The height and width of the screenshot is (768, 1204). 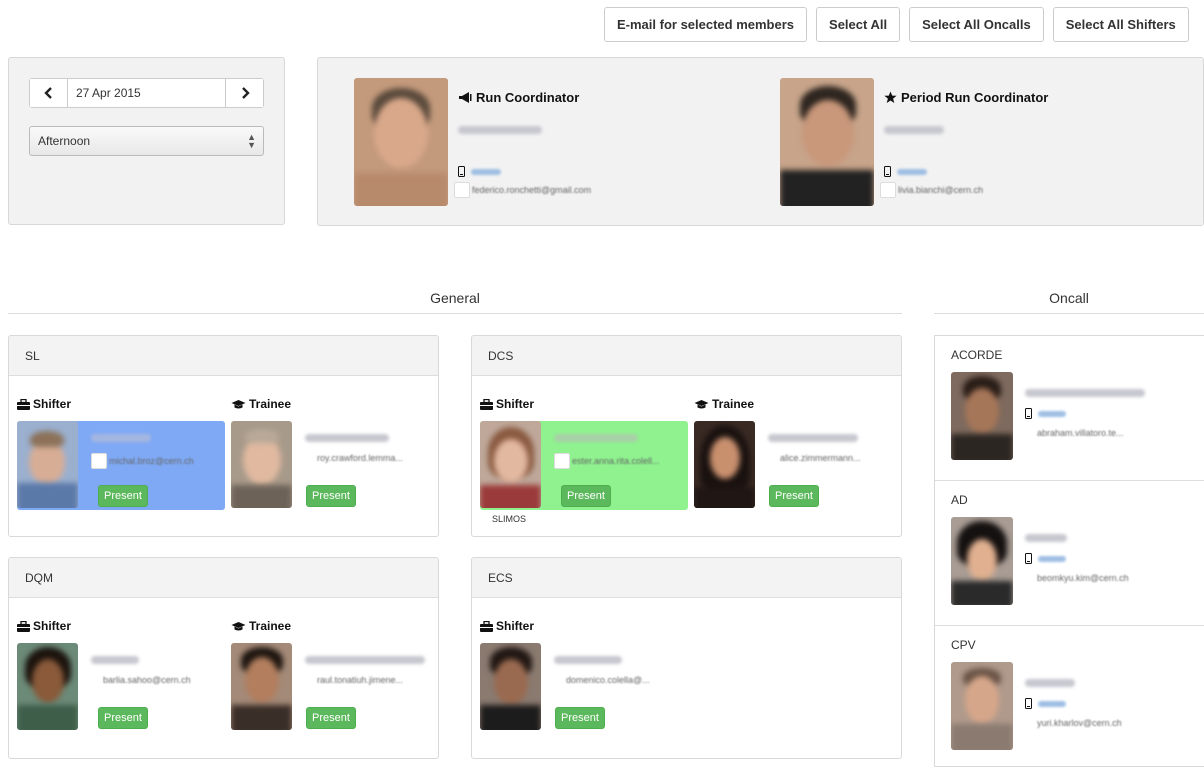 I want to click on sl-trainee-person: roy.crawford.lemma... Present, so click(x=331, y=465).